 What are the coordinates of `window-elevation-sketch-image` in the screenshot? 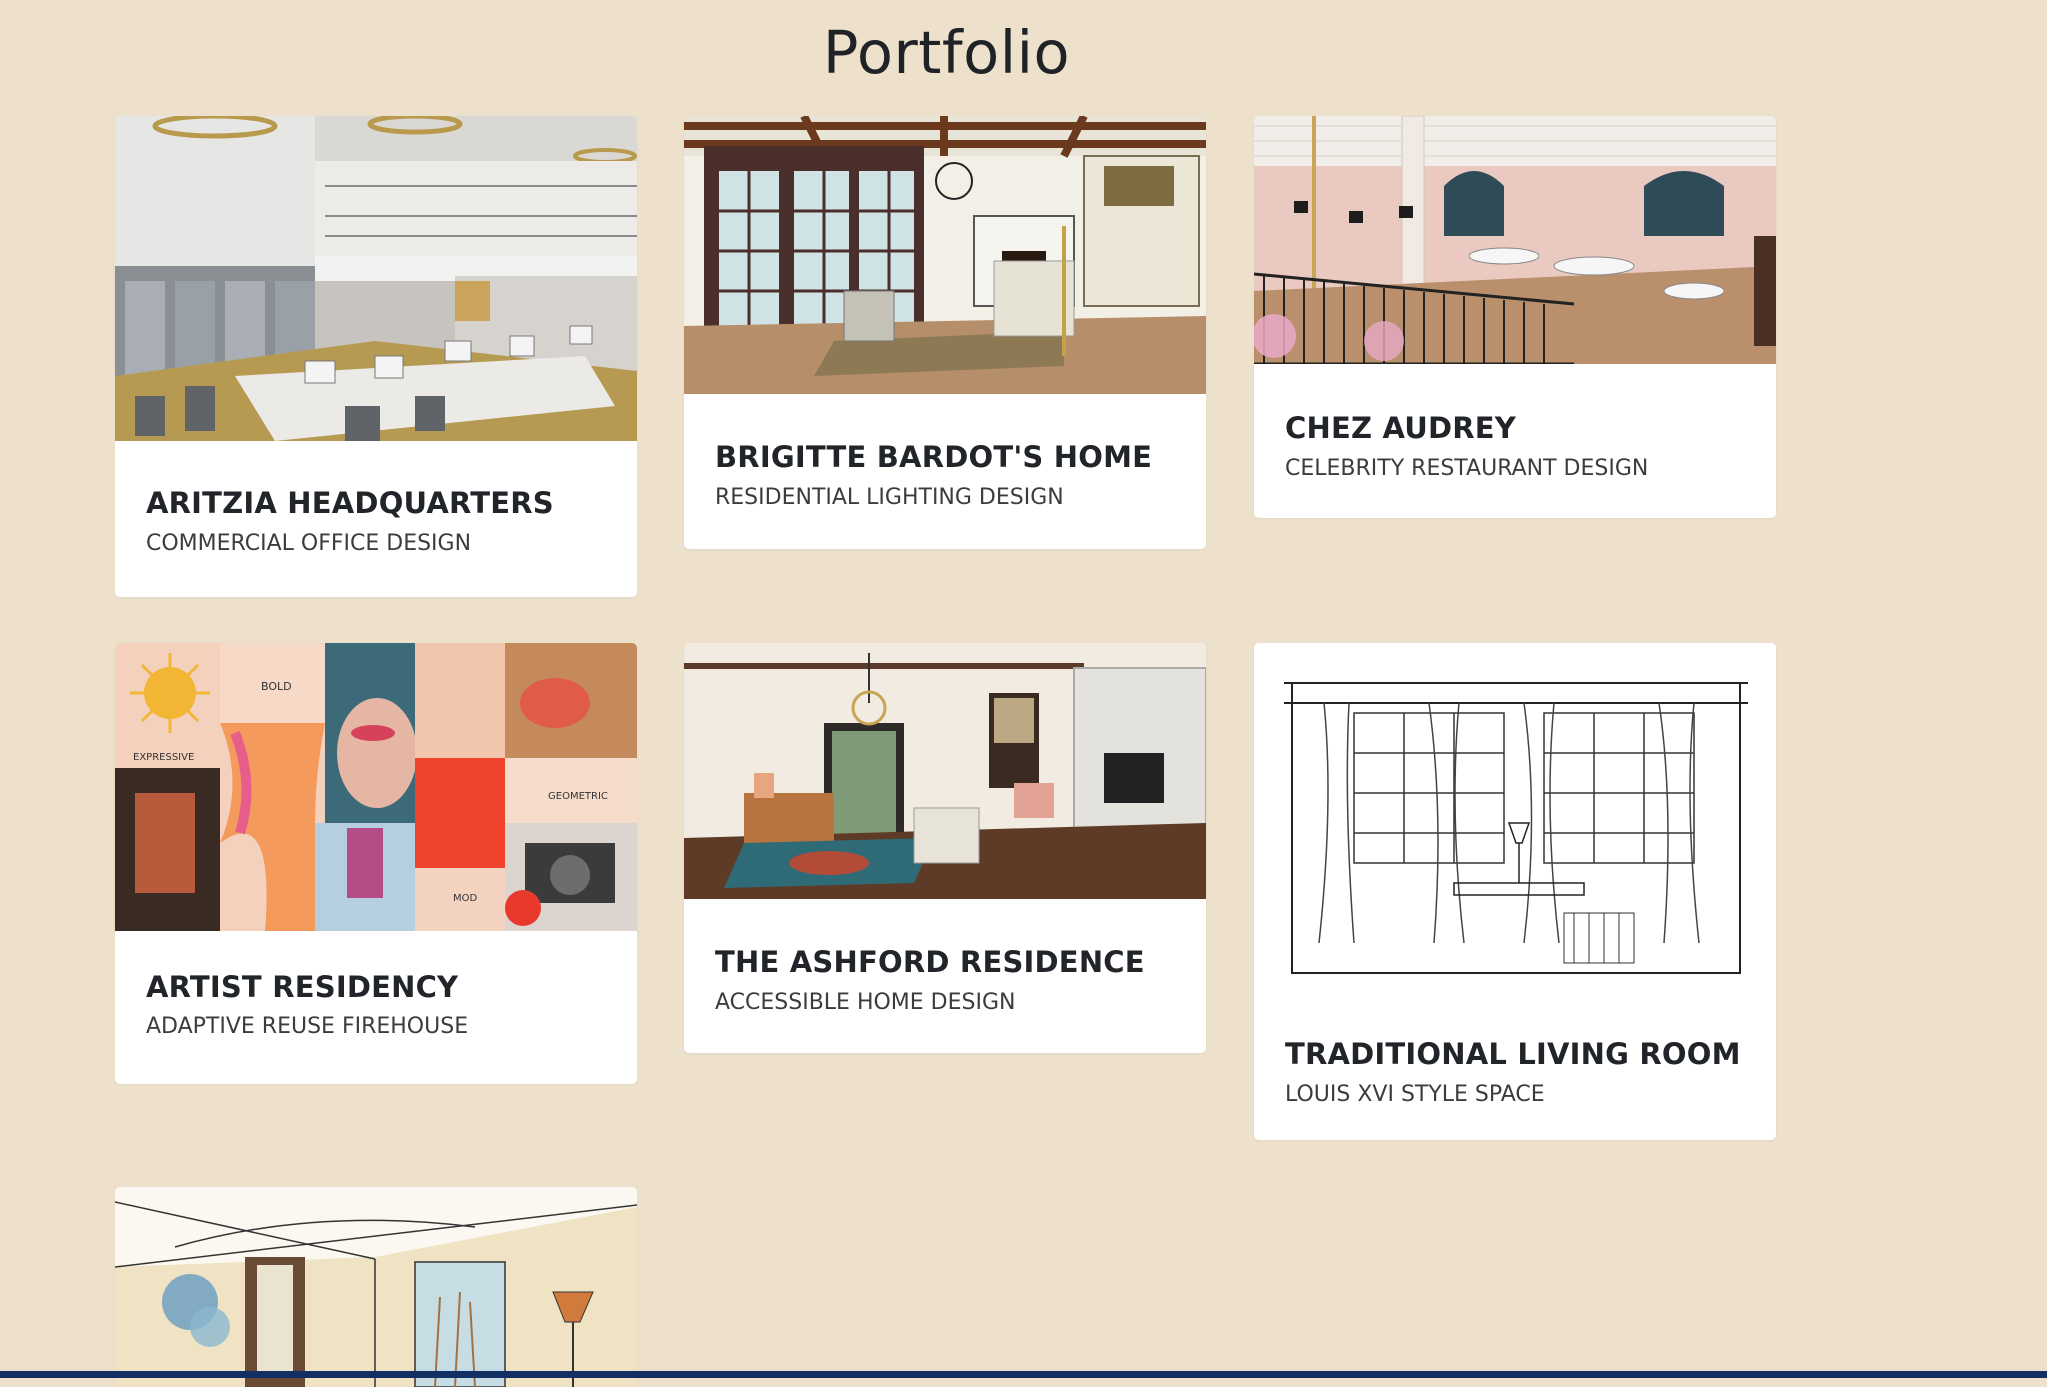 It's located at (1515, 815).